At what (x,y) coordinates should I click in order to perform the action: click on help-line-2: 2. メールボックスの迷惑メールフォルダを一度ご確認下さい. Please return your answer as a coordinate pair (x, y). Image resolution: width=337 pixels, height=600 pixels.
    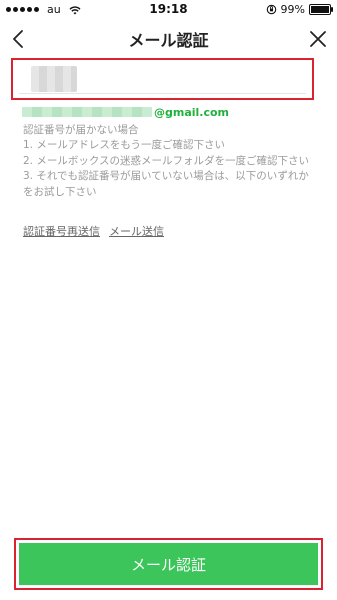
    Looking at the image, I should click on (166, 160).